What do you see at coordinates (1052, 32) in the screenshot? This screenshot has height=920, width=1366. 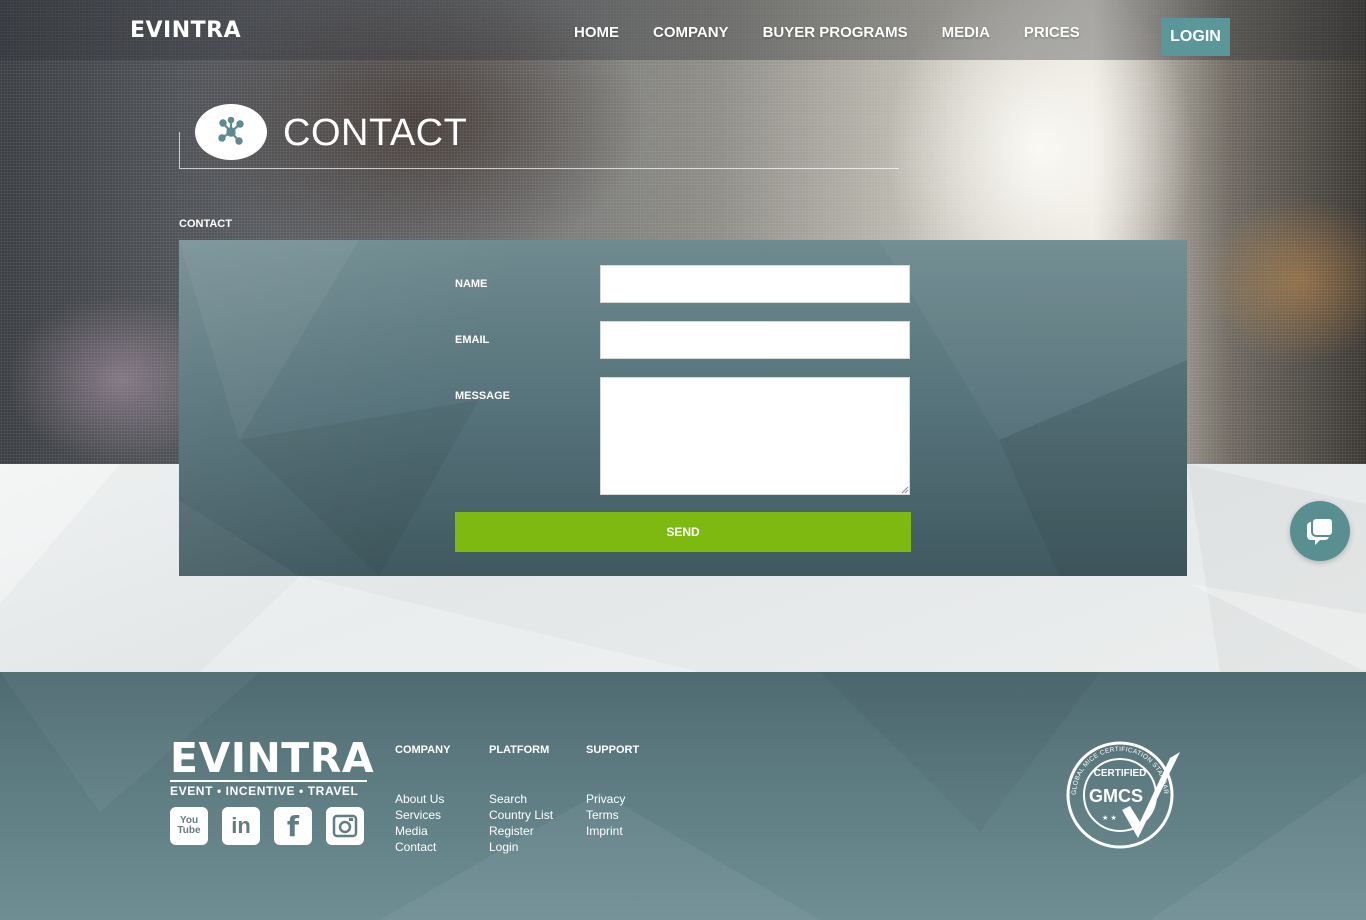 I see `nav-item-prices: PRICES` at bounding box center [1052, 32].